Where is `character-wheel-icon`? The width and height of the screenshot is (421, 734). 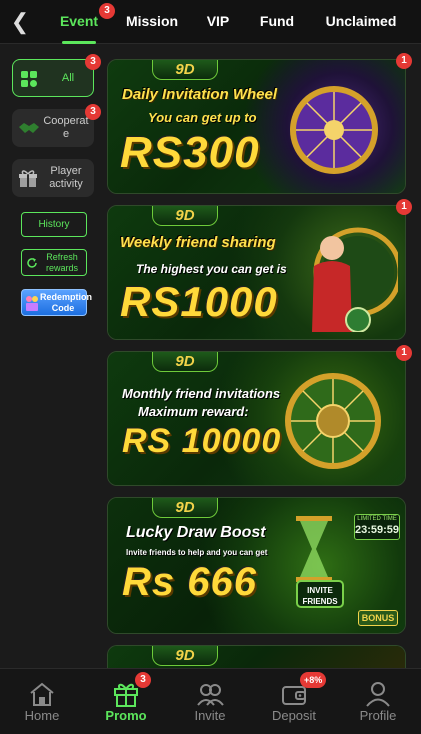 character-wheel-icon is located at coordinates (355, 279).